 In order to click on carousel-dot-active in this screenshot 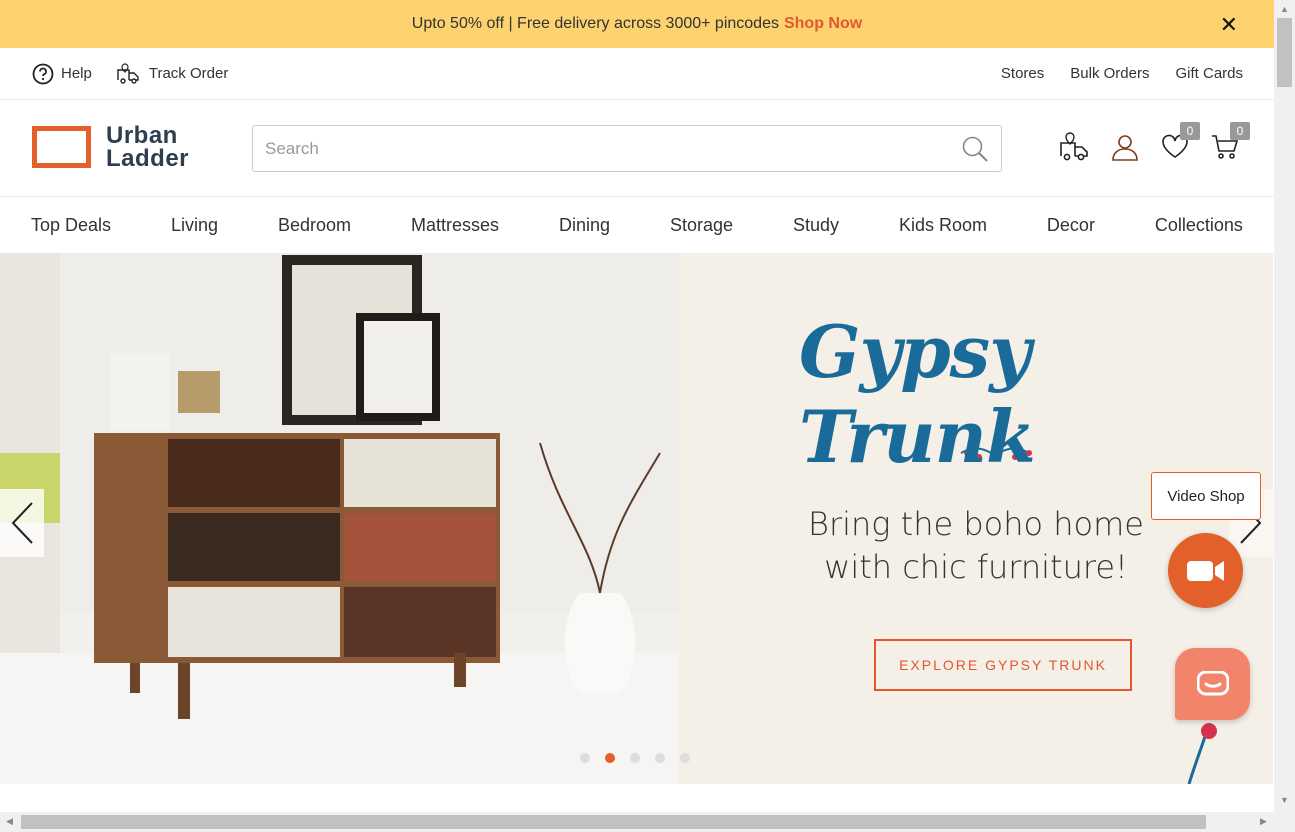, I will do `click(610, 758)`.